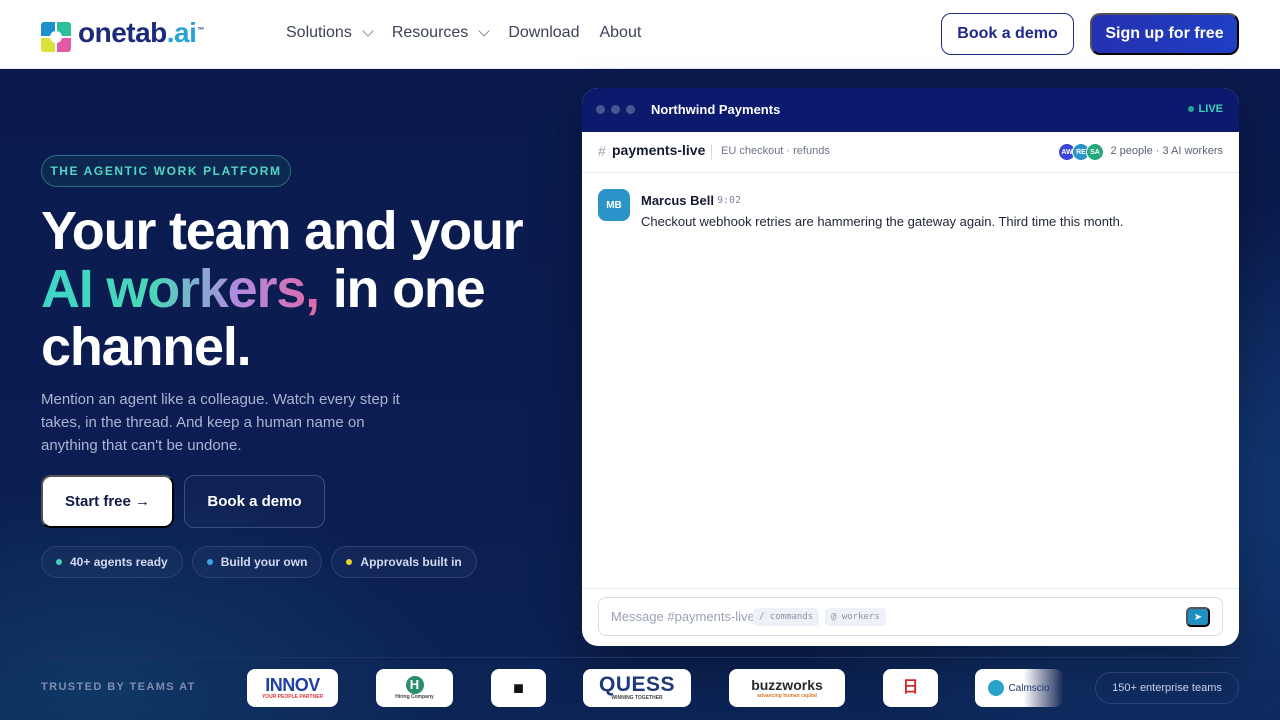 The image size is (1280, 720). What do you see at coordinates (683, 616) in the screenshot?
I see `composer-placeholder: Message #payments-live` at bounding box center [683, 616].